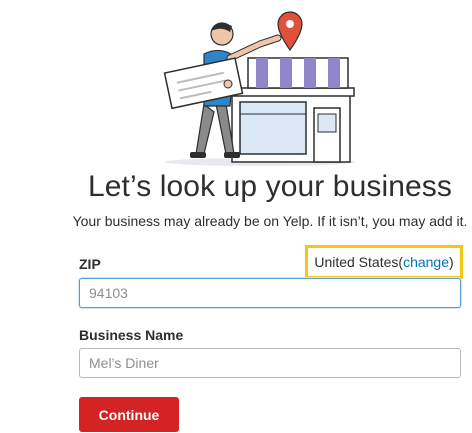 This screenshot has height=433, width=472. Describe the element at coordinates (270, 363) in the screenshot. I see `business-name-input` at that location.